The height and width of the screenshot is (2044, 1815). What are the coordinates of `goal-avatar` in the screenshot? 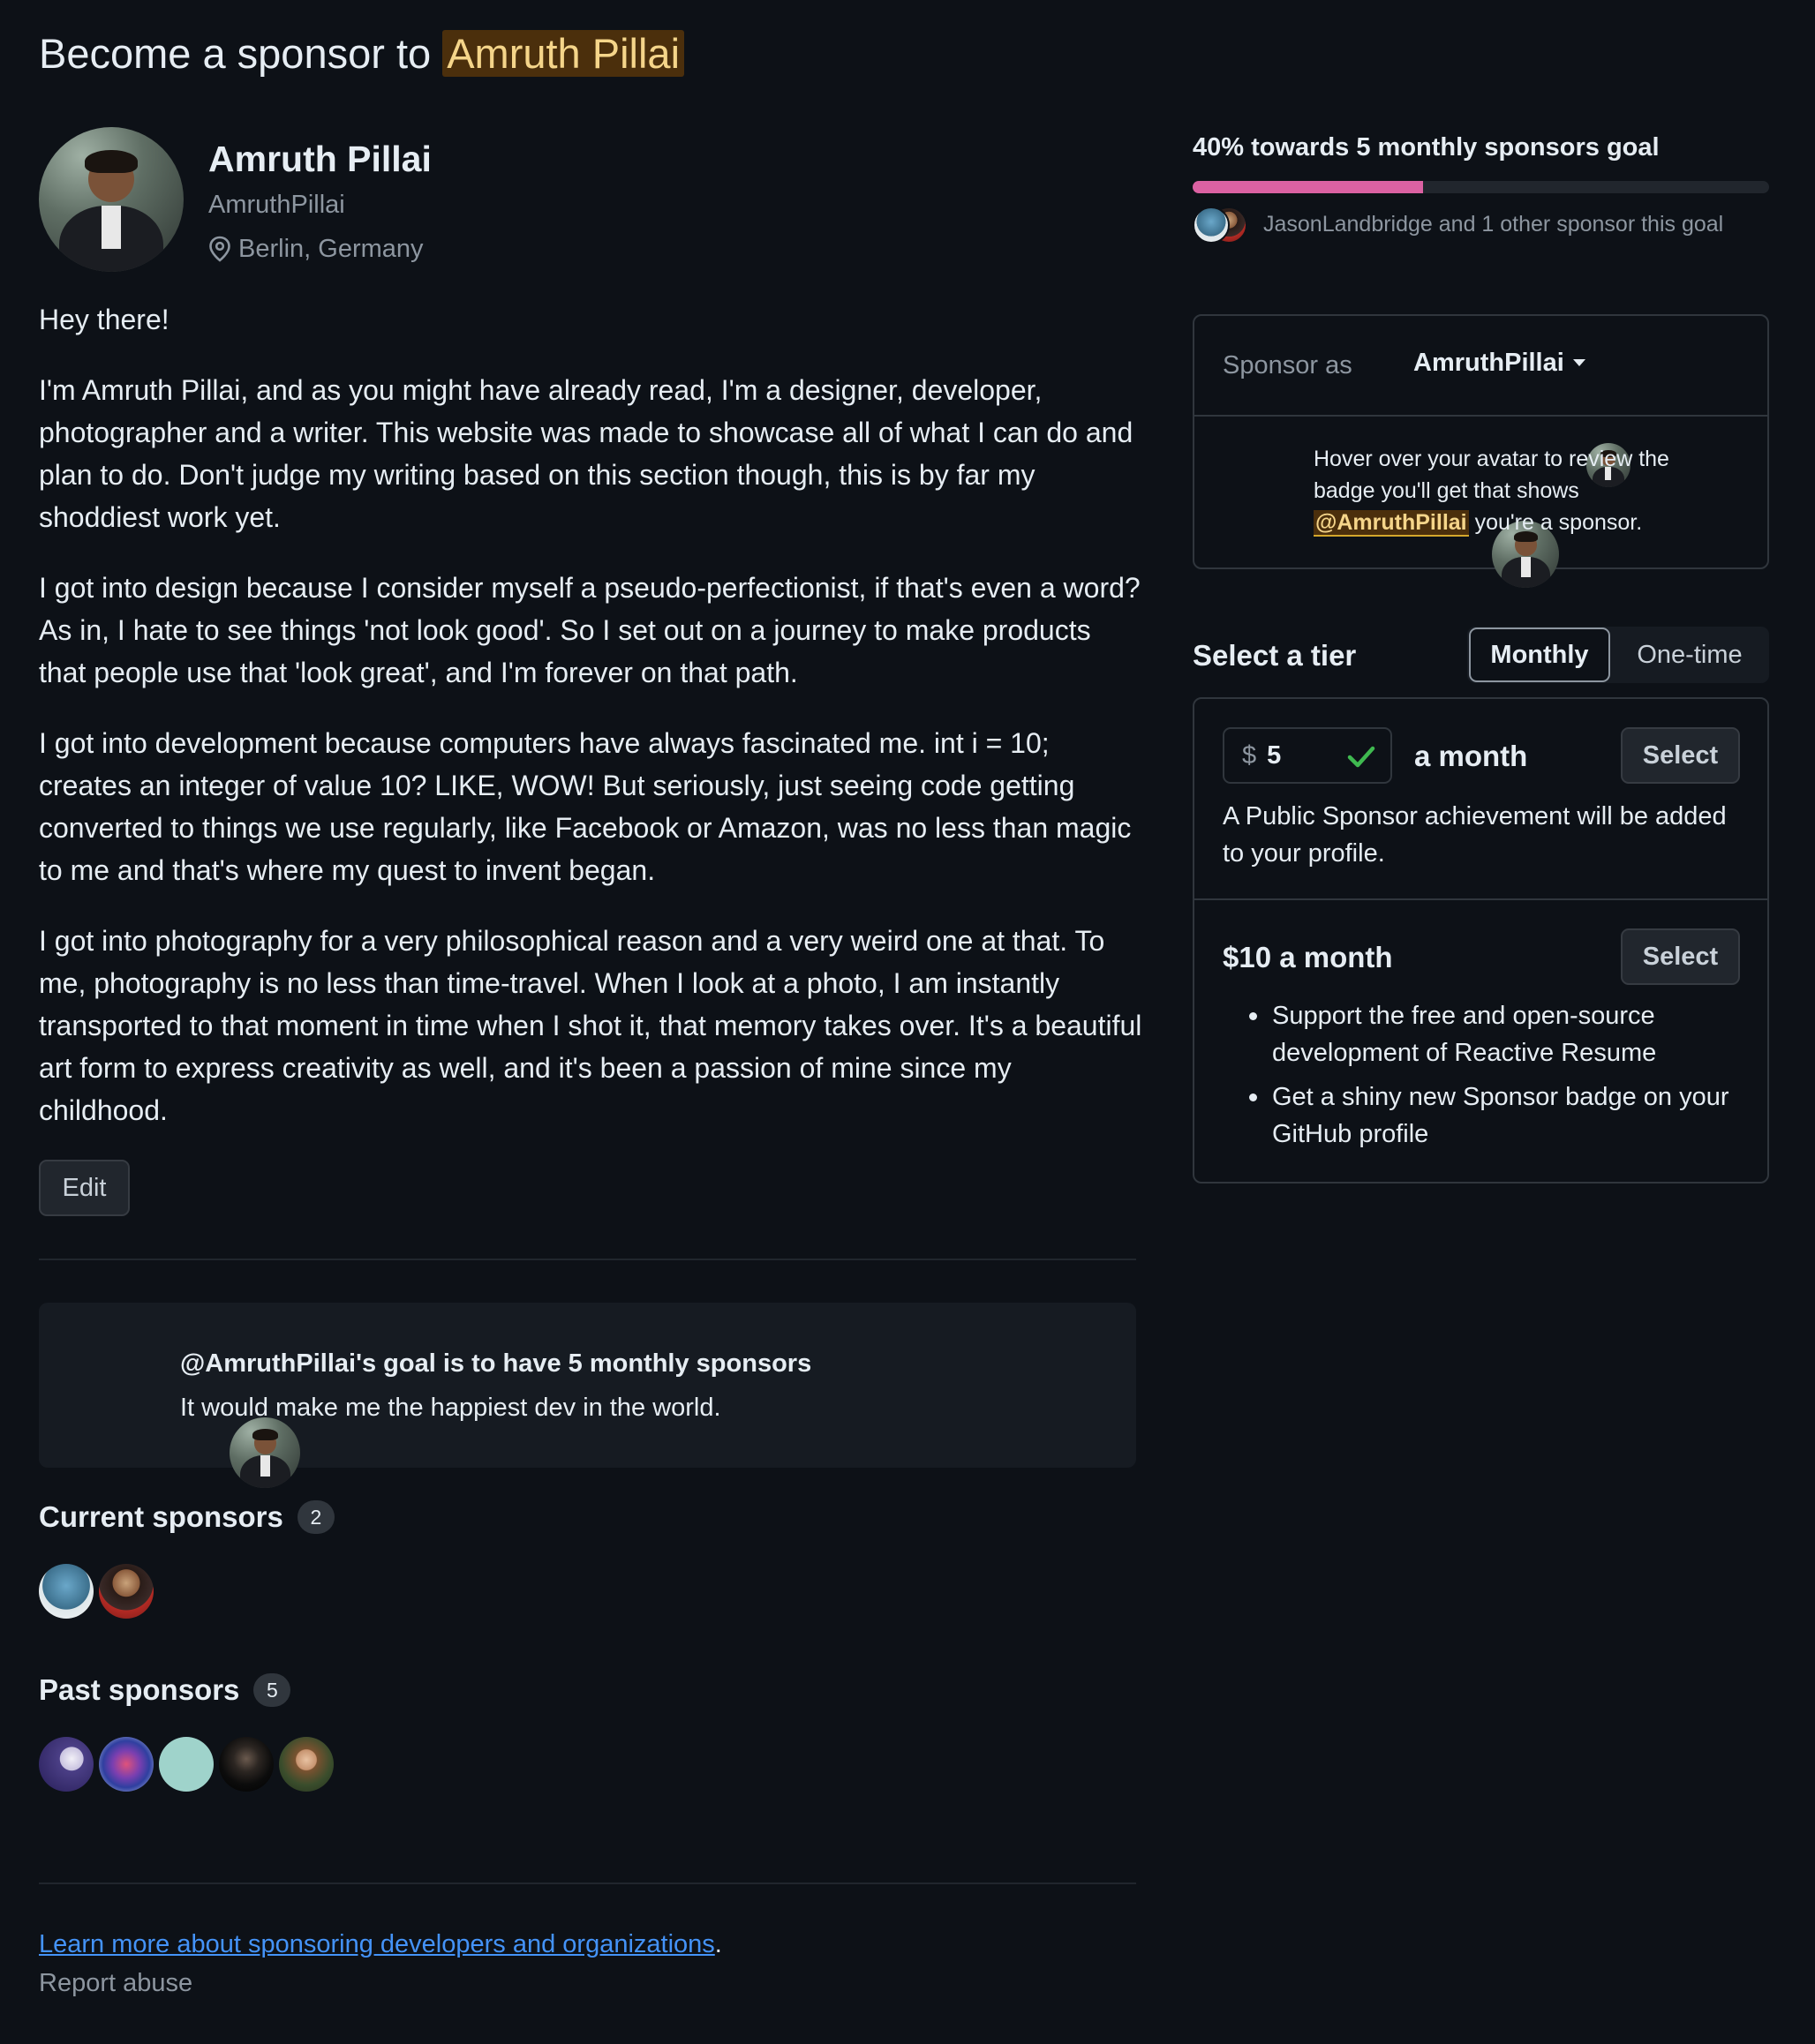 It's located at (265, 1452).